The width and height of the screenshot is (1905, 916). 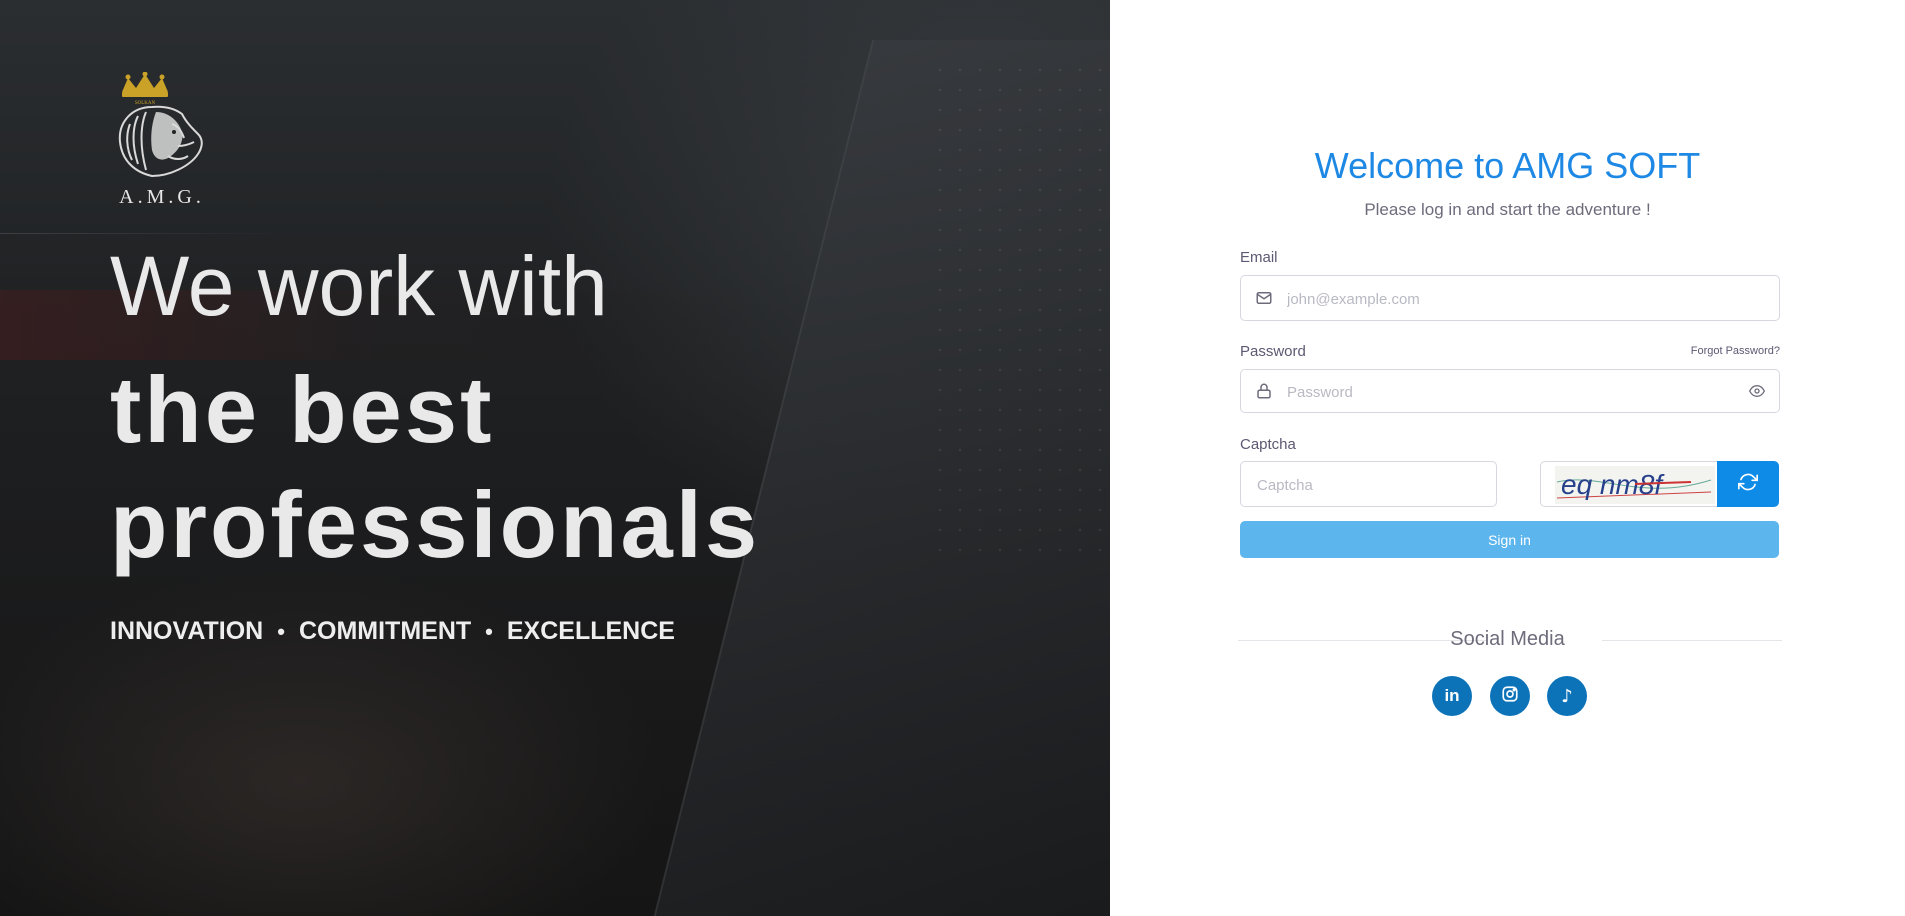 What do you see at coordinates (160, 124) in the screenshot?
I see `lion-crown-icon: SOLKAN` at bounding box center [160, 124].